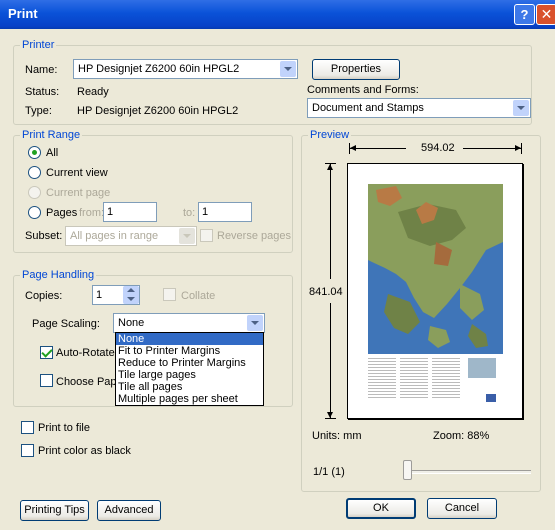 This screenshot has width=555, height=530. Describe the element at coordinates (41, 70) in the screenshot. I see `name-label: Name:` at that location.